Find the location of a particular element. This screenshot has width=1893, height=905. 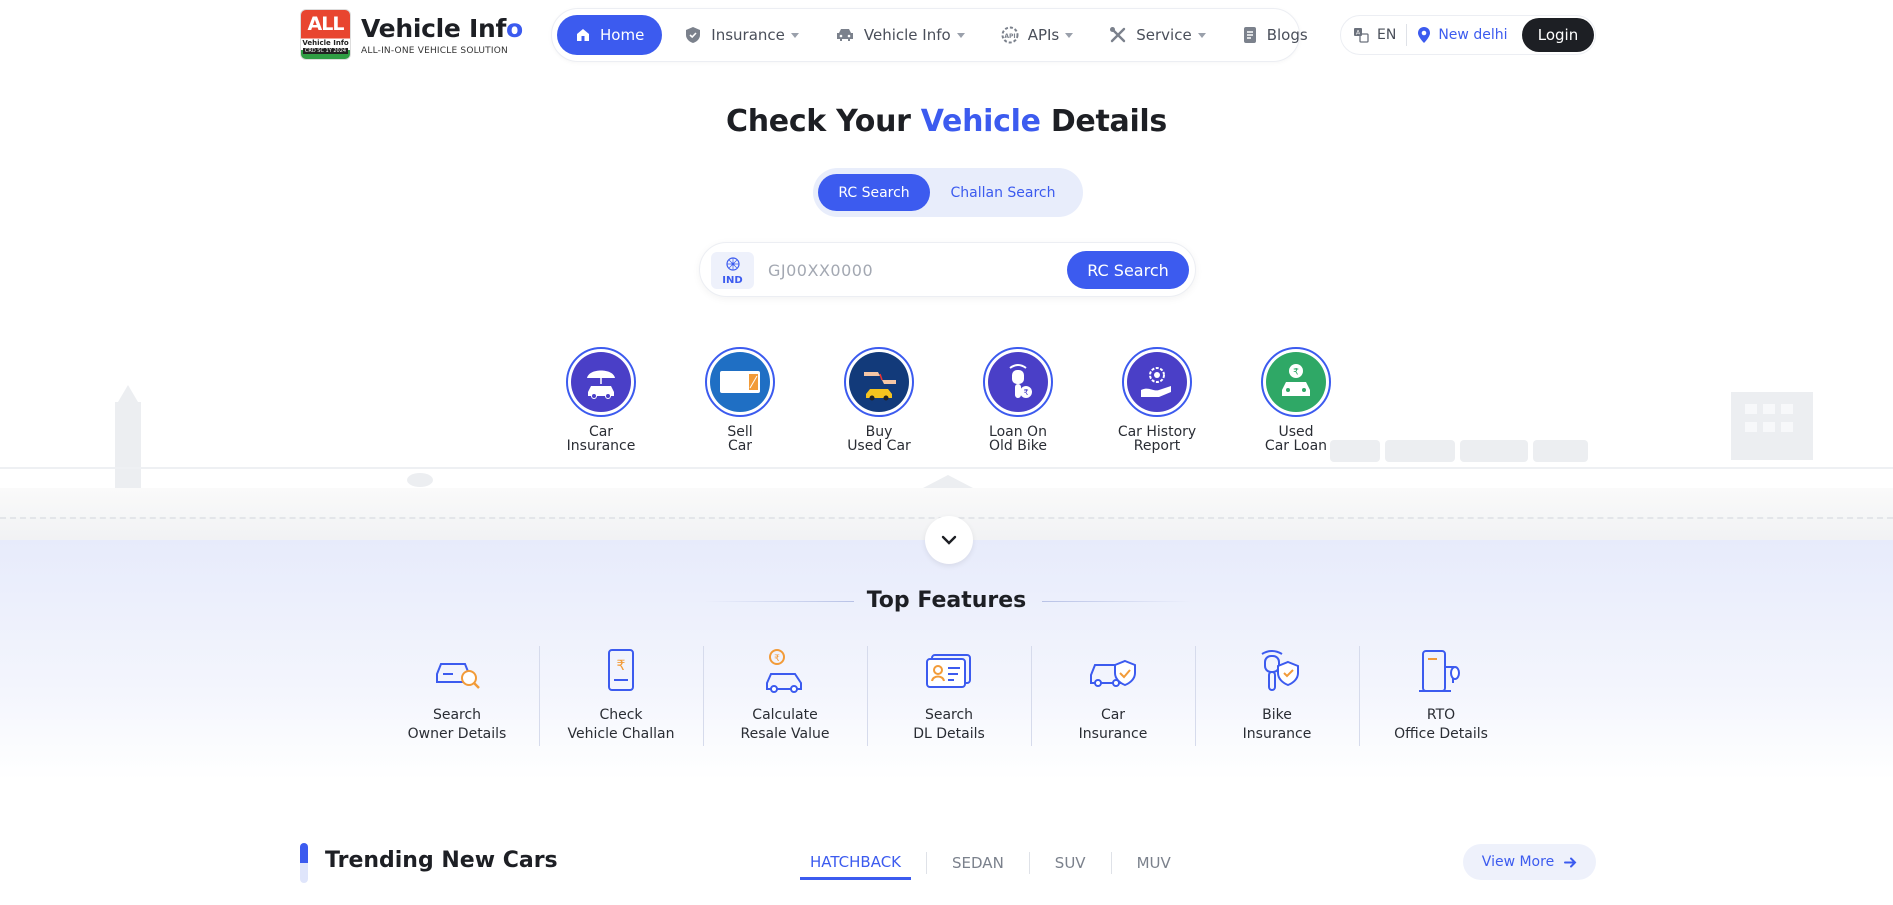

challan-receipt-icon: ₹ is located at coordinates (621, 670).